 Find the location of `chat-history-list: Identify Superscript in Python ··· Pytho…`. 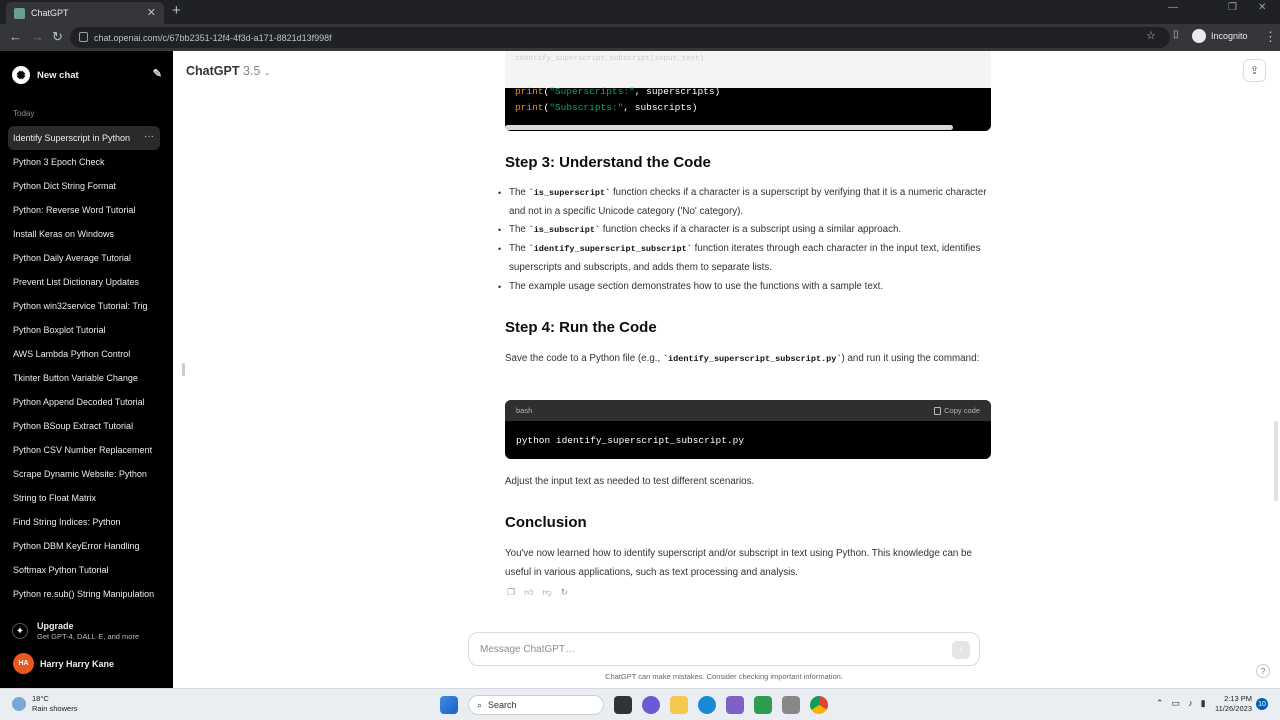

chat-history-list: Identify Superscript in Python ··· Pytho… is located at coordinates (84, 366).